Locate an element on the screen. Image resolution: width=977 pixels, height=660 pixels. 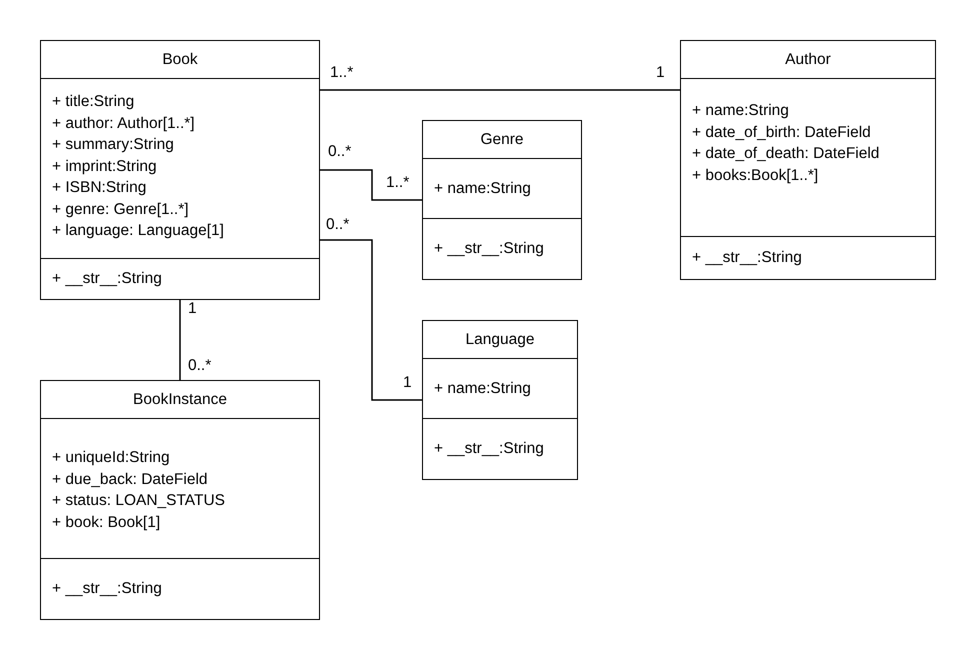
attribute-text: + ISBN:String is located at coordinates (99, 188).